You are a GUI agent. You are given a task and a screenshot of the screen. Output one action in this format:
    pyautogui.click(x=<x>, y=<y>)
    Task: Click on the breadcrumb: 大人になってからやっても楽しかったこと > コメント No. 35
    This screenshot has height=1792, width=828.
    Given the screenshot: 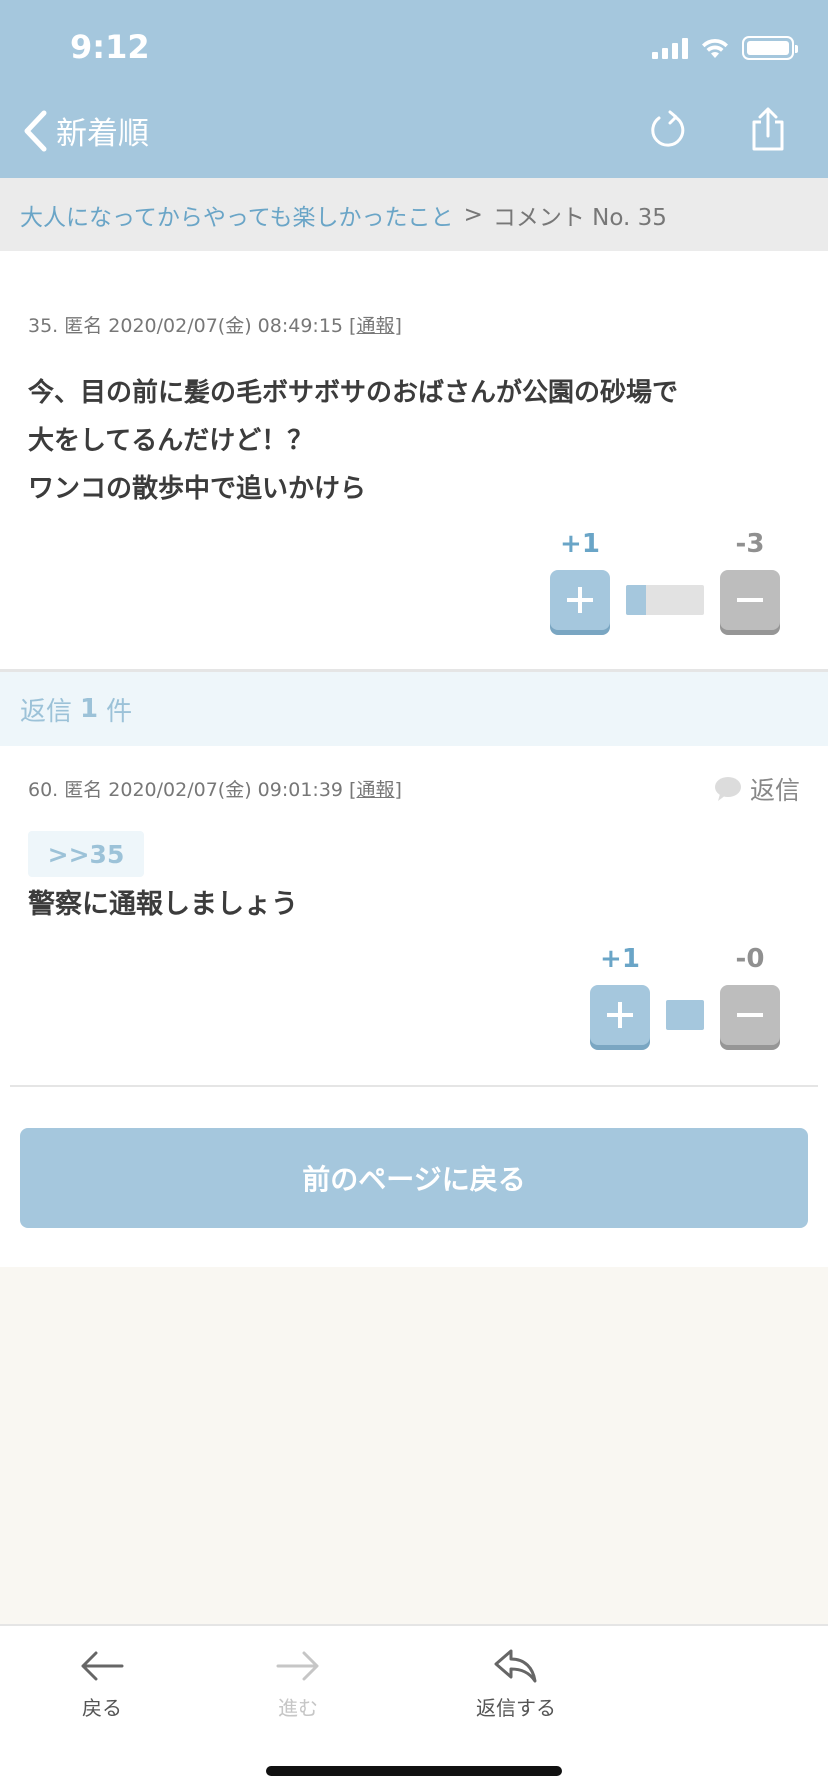 What is the action you would take?
    pyautogui.click(x=414, y=214)
    